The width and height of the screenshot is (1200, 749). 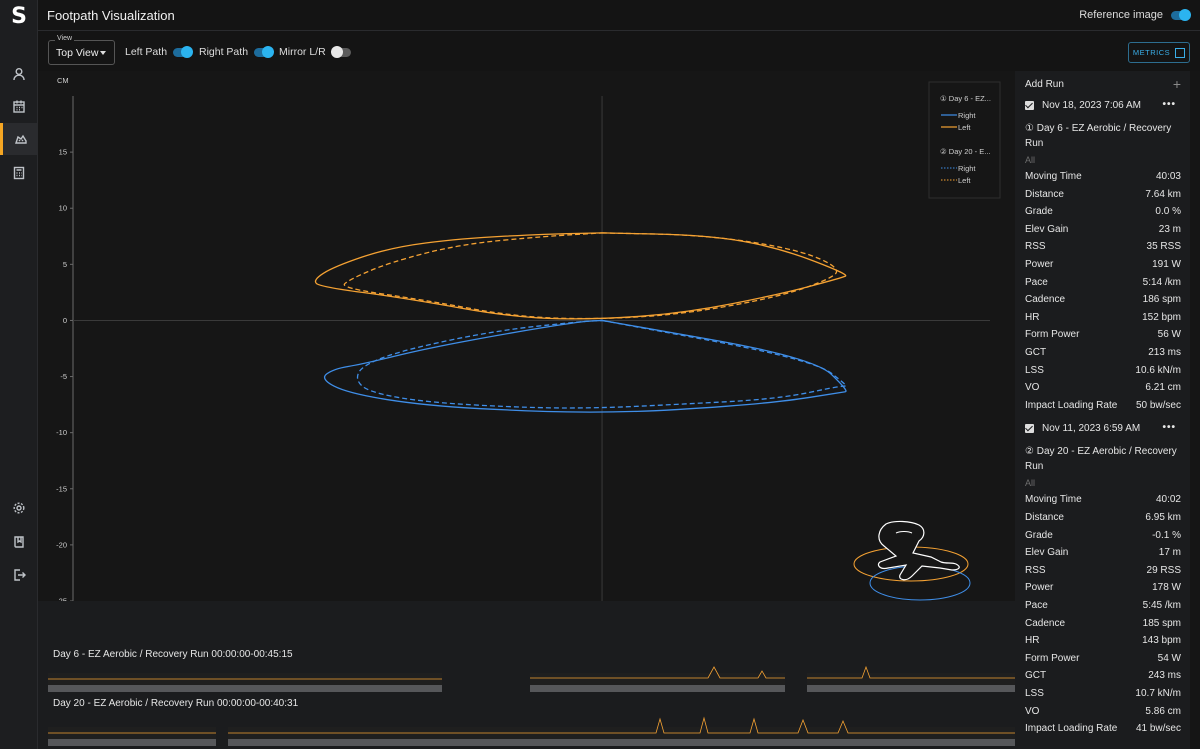 I want to click on y-tick-label: 15, so click(x=63, y=152).